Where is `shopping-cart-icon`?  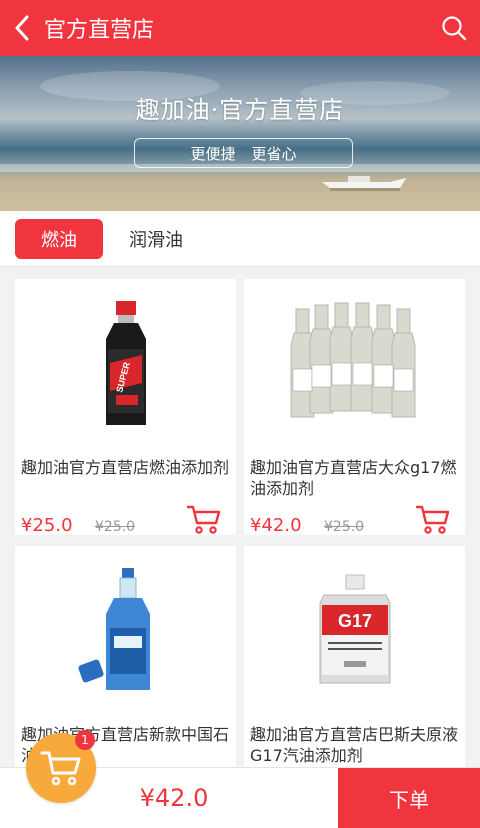
shopping-cart-icon is located at coordinates (60, 768).